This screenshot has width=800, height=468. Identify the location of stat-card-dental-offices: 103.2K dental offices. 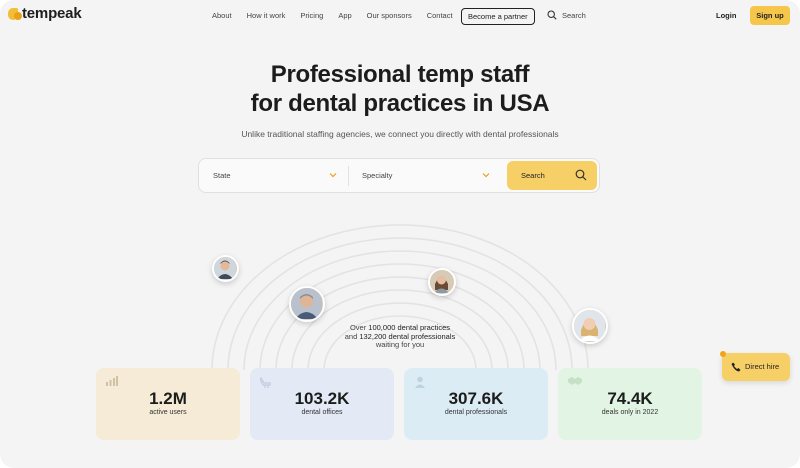
(322, 404).